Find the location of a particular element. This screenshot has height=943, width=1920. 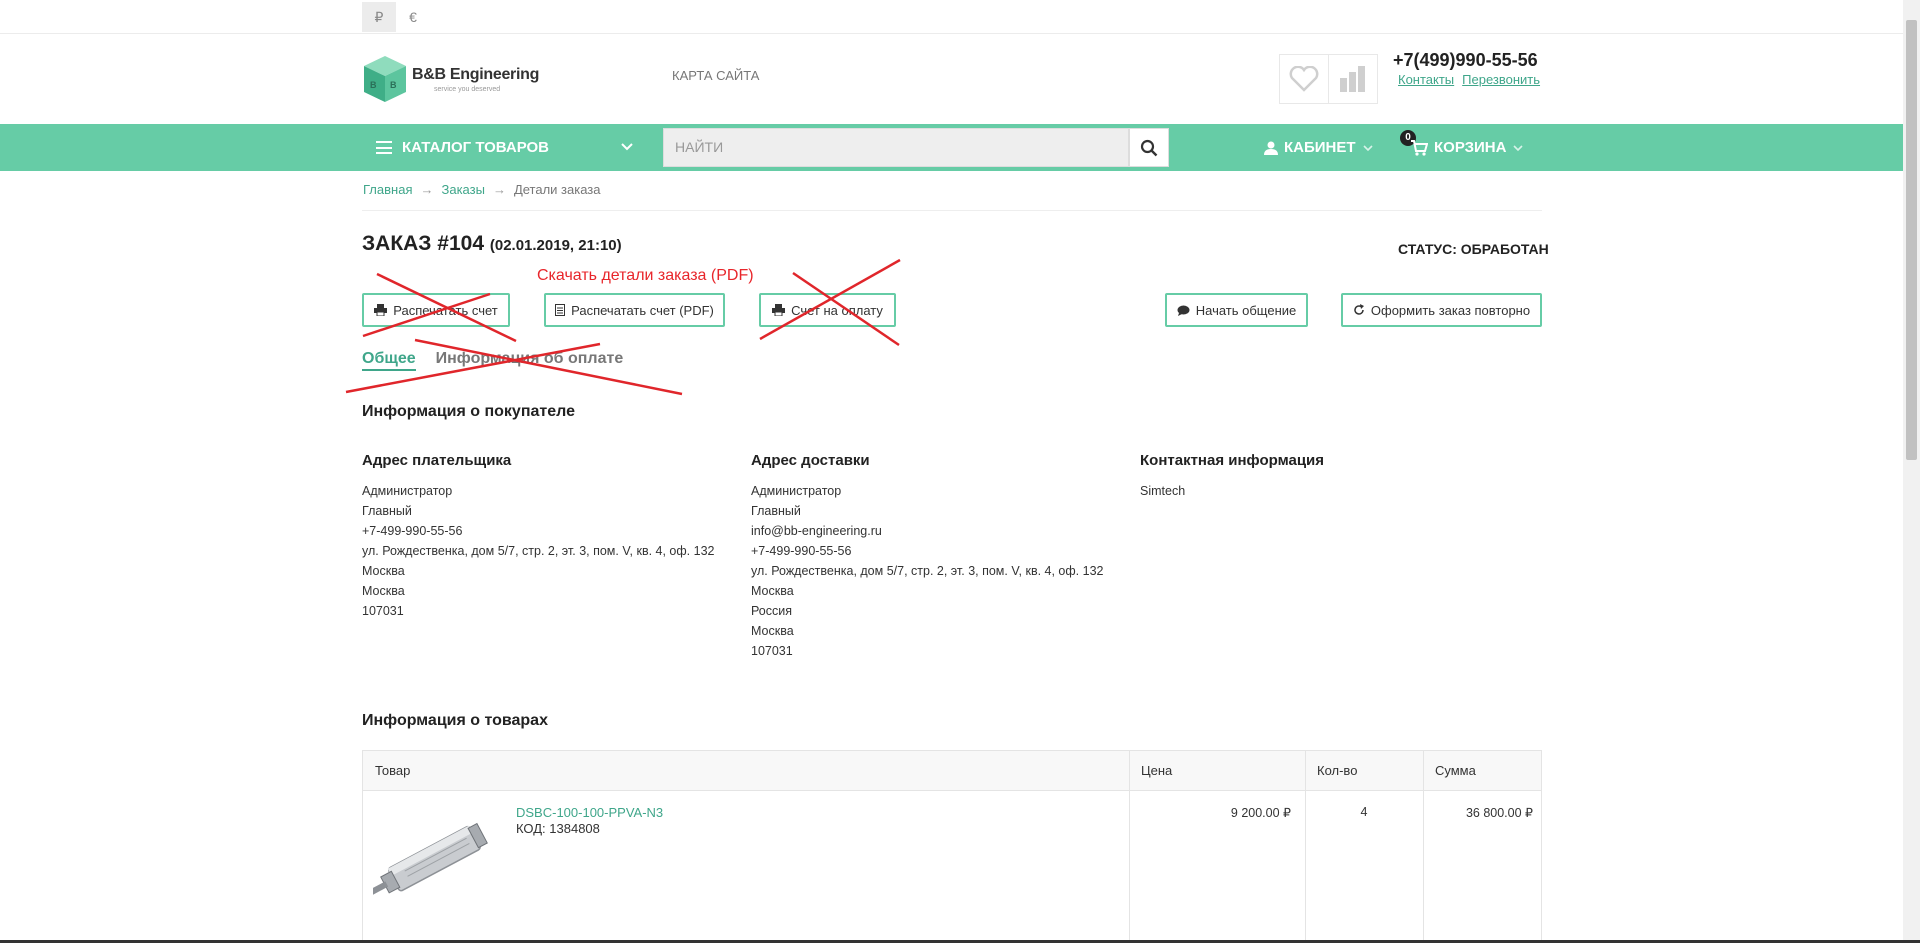

billing-line: 107031 is located at coordinates (383, 611).